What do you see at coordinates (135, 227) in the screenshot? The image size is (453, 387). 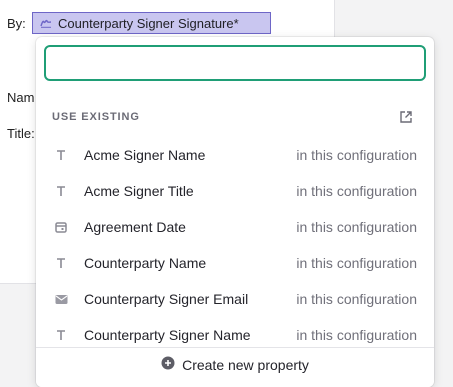 I see `option-label: Agreement Date` at bounding box center [135, 227].